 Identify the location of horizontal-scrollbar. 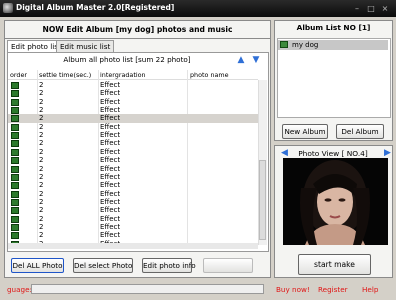
(133, 246).